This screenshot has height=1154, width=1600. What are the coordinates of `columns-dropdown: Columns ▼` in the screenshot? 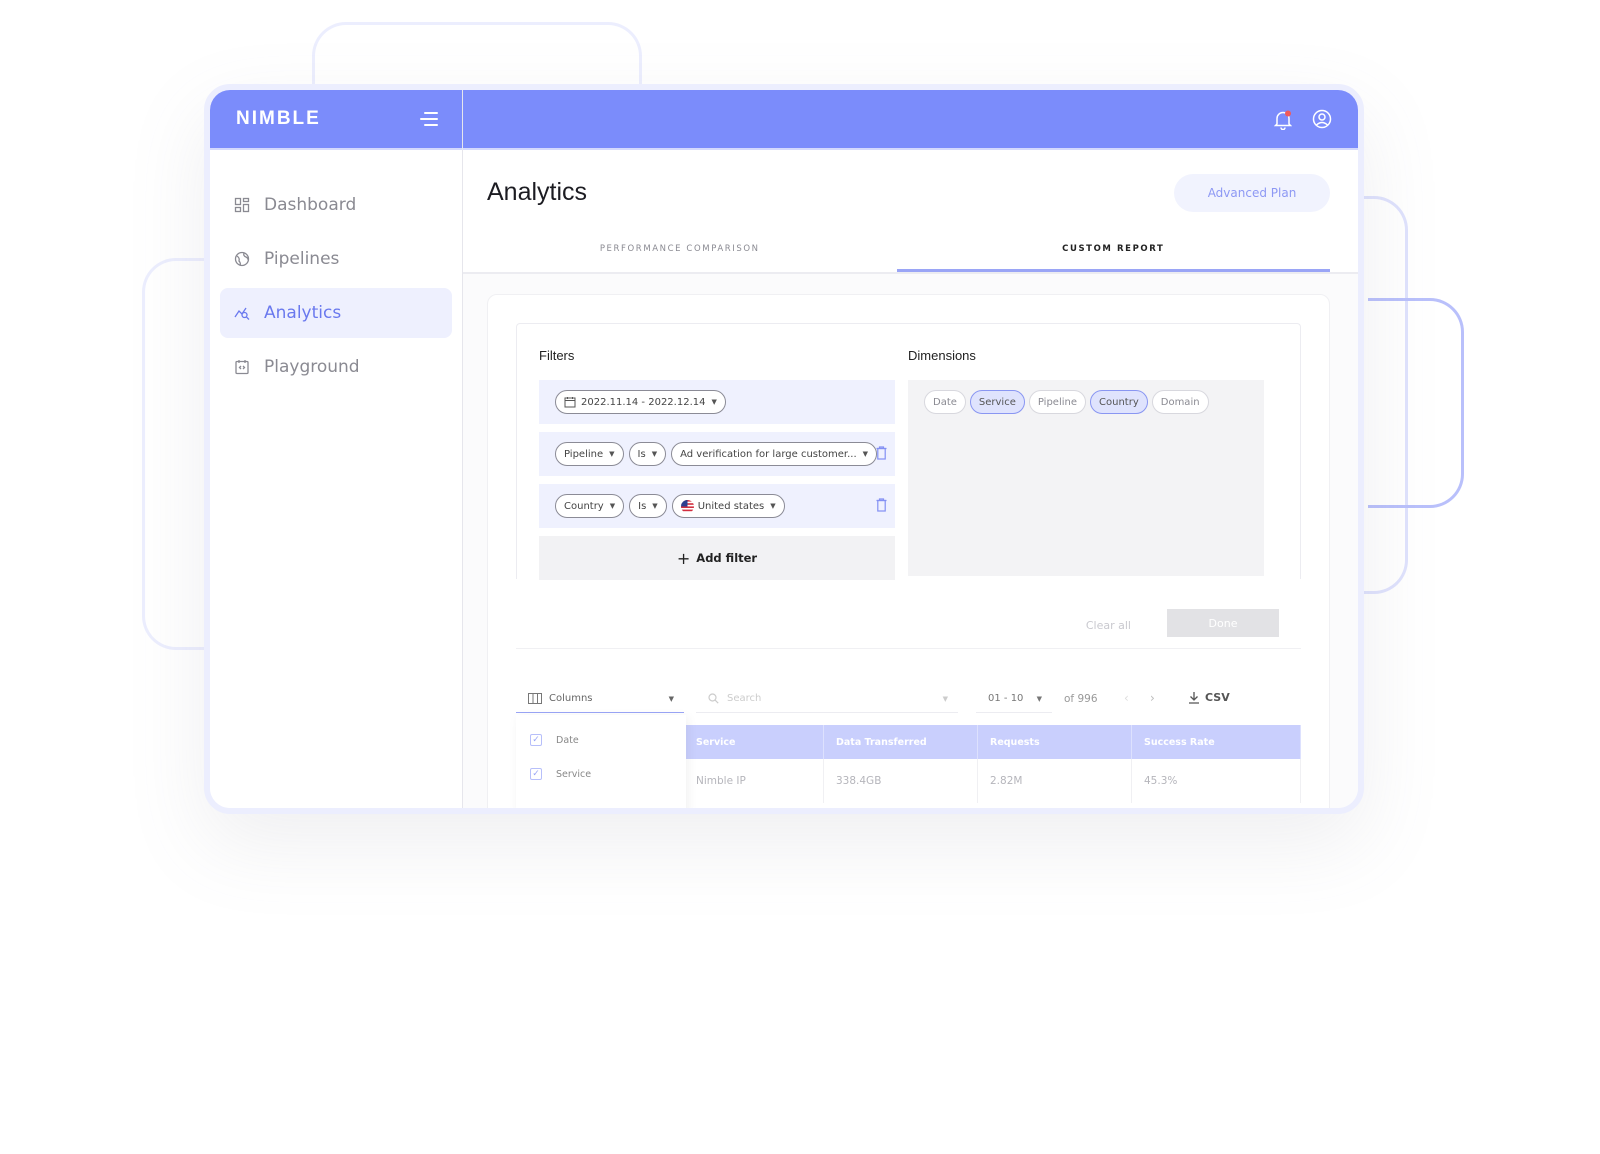 It's located at (600, 699).